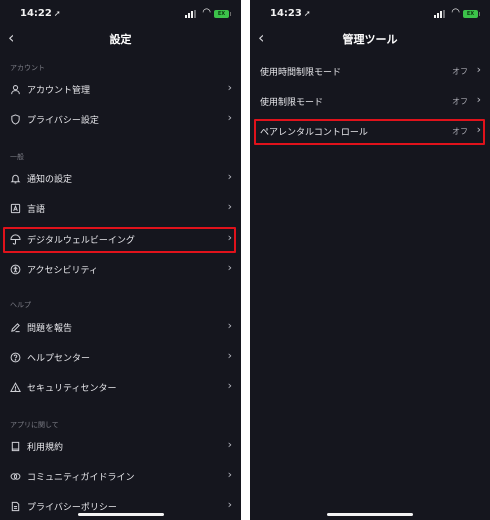 The width and height of the screenshot is (490, 520). What do you see at coordinates (15, 89) in the screenshot?
I see `person-icon` at bounding box center [15, 89].